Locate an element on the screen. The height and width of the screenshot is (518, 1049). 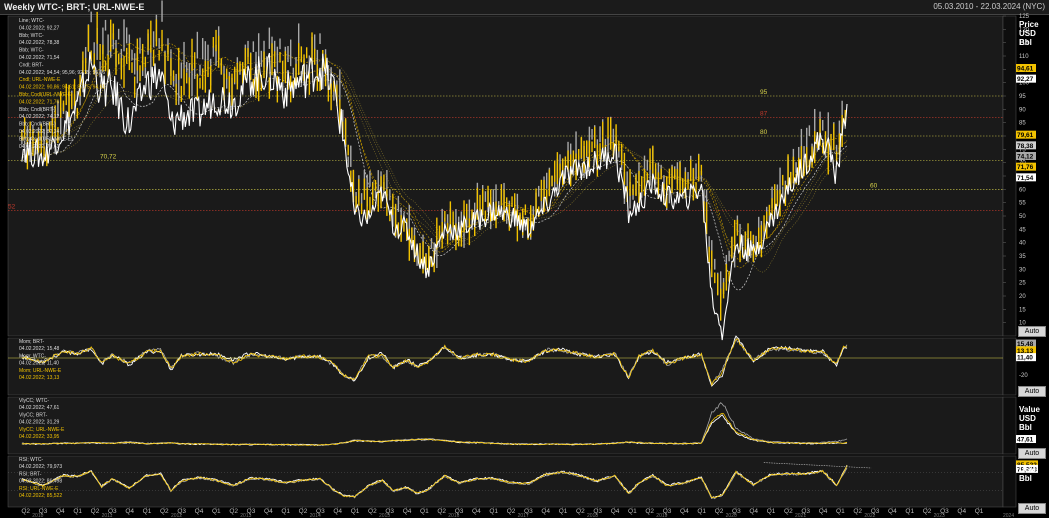
year-label: 2012 is located at coordinates (176, 515).